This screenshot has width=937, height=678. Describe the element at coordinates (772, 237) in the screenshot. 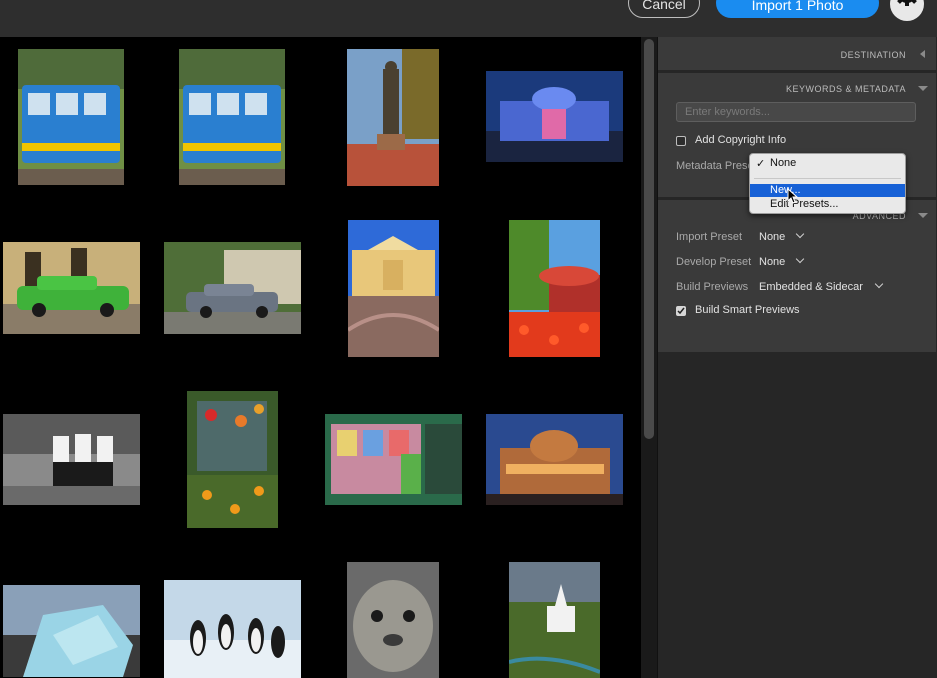

I see `import-preset-select: None` at that location.